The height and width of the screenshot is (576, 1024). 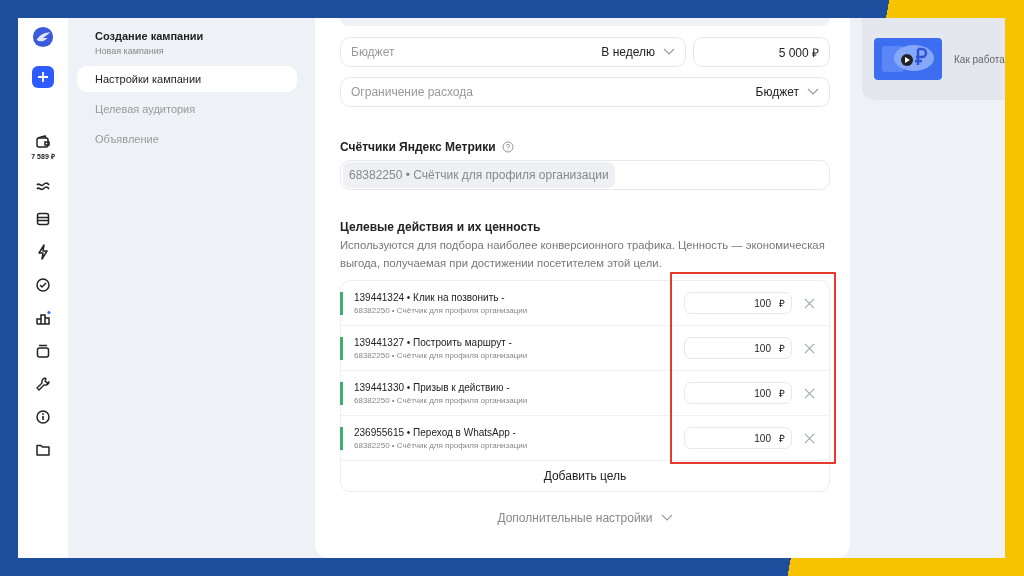 What do you see at coordinates (908, 59) in the screenshot?
I see `video-thumbnail-drawing` at bounding box center [908, 59].